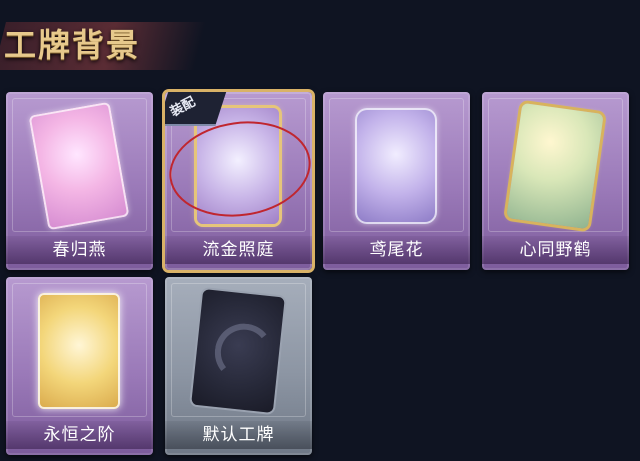 The height and width of the screenshot is (461, 640). I want to click on highlight-ring, so click(238, 169).